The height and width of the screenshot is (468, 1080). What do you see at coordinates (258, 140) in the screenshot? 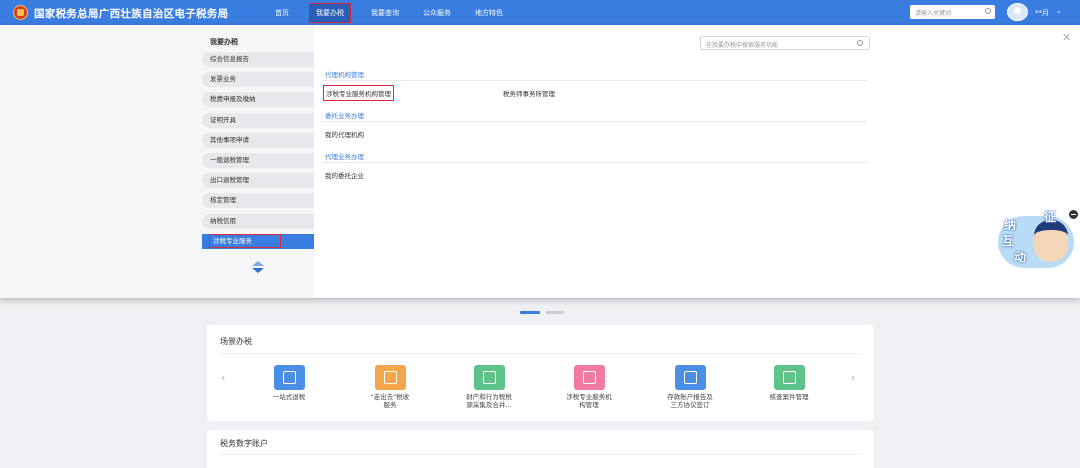
I see `menu-item-other-apply: 其他事项申请` at bounding box center [258, 140].